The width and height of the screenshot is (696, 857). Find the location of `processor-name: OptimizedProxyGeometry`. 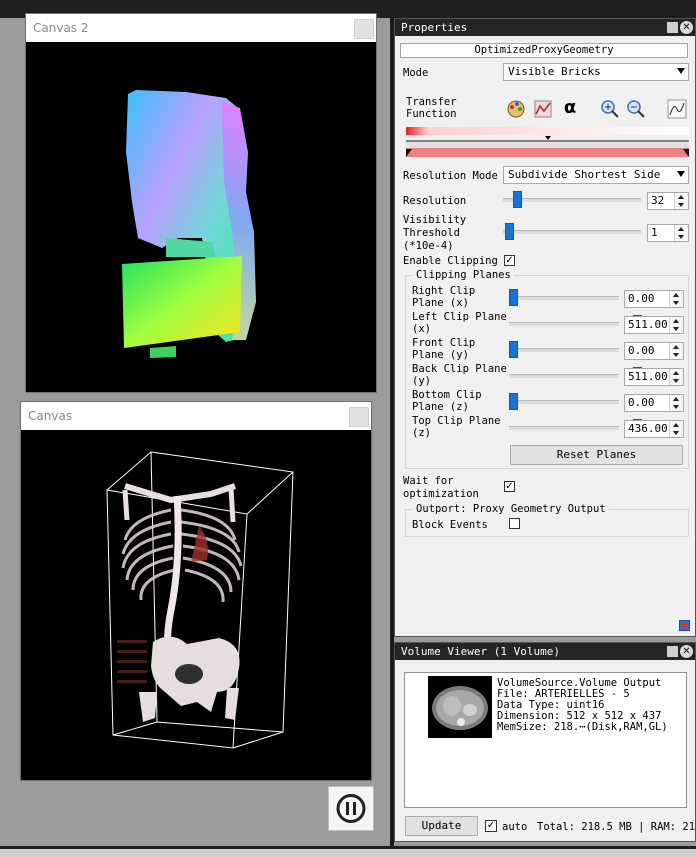

processor-name: OptimizedProxyGeometry is located at coordinates (544, 50).